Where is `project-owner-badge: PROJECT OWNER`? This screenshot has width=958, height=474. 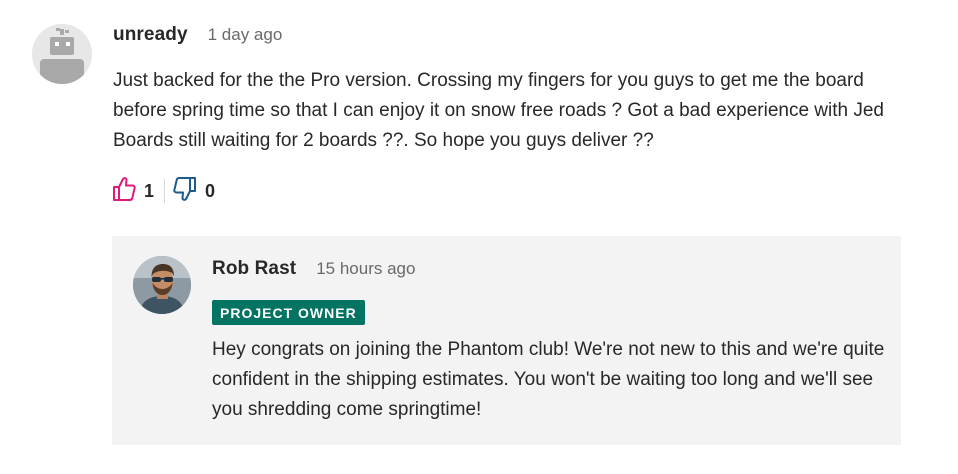
project-owner-badge: PROJECT OWNER is located at coordinates (288, 312).